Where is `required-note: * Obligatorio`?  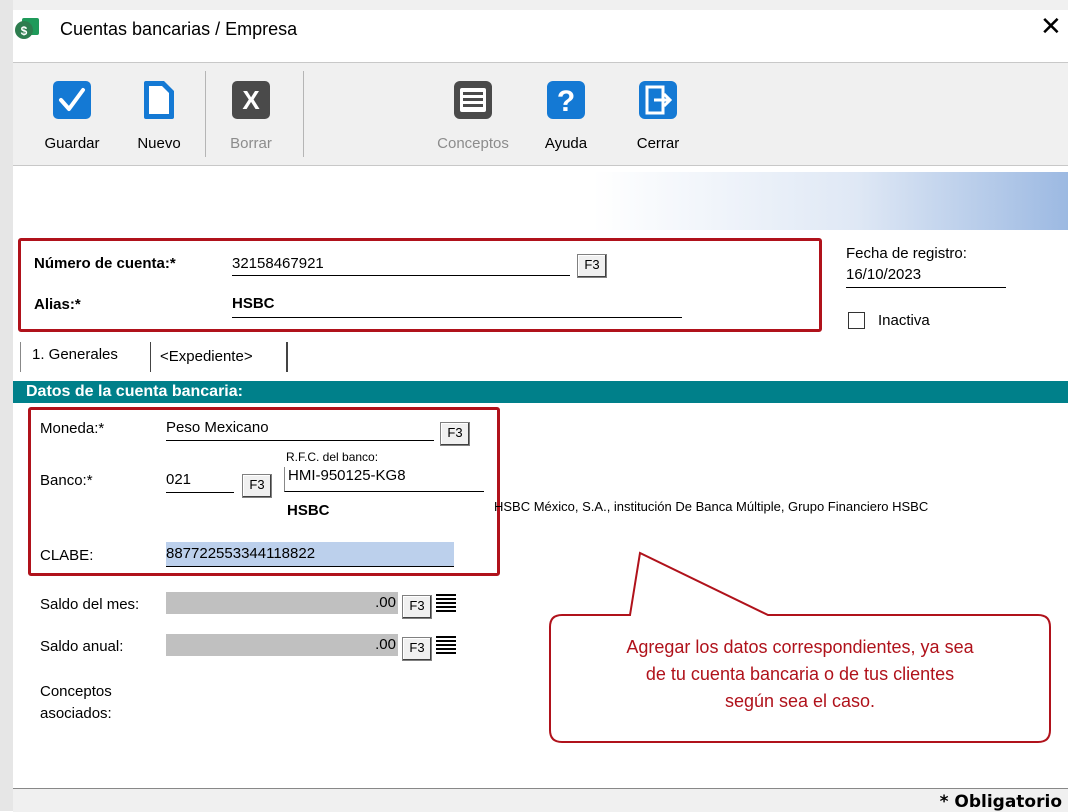 required-note: * Obligatorio is located at coordinates (1000, 802).